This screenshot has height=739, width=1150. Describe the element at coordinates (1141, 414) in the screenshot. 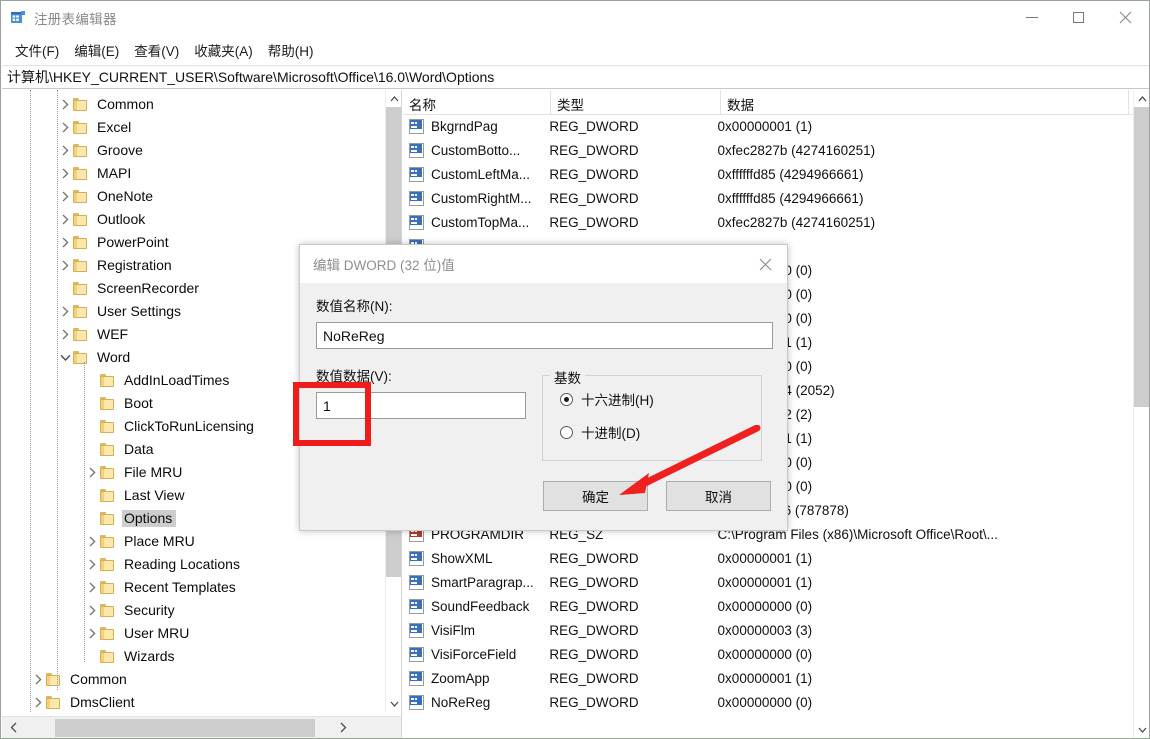

I see `list-vertical-scrollbar` at that location.